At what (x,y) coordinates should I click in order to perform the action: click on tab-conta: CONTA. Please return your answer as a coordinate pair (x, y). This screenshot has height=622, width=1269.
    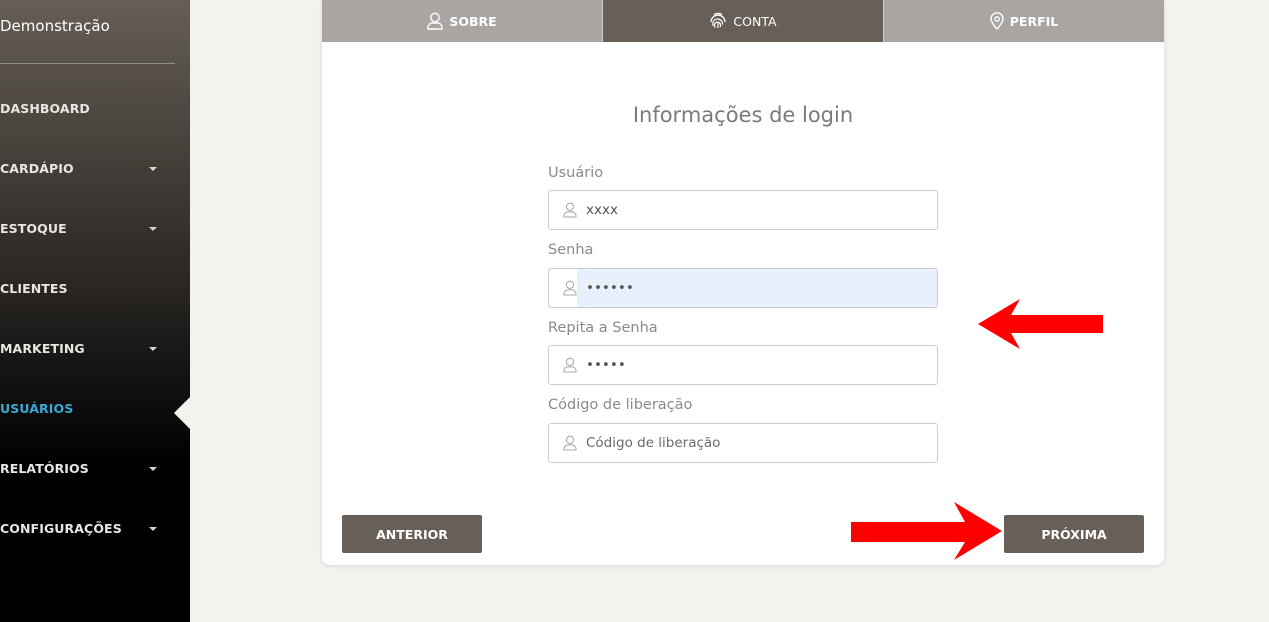
    Looking at the image, I should click on (742, 21).